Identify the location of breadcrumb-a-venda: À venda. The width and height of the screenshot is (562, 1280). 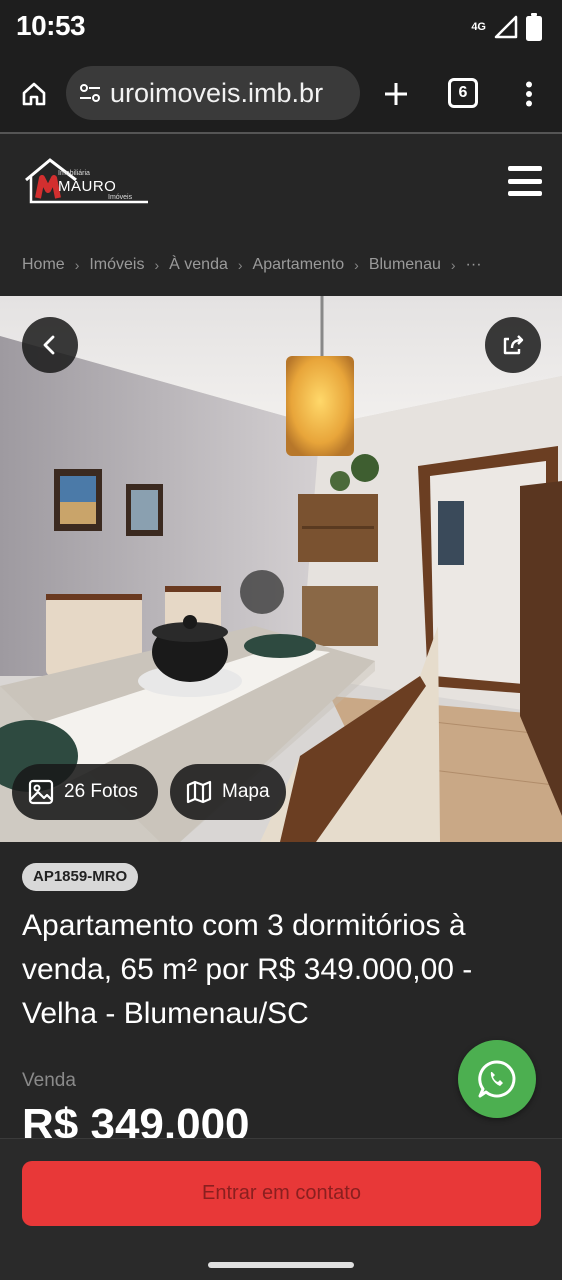
(198, 265).